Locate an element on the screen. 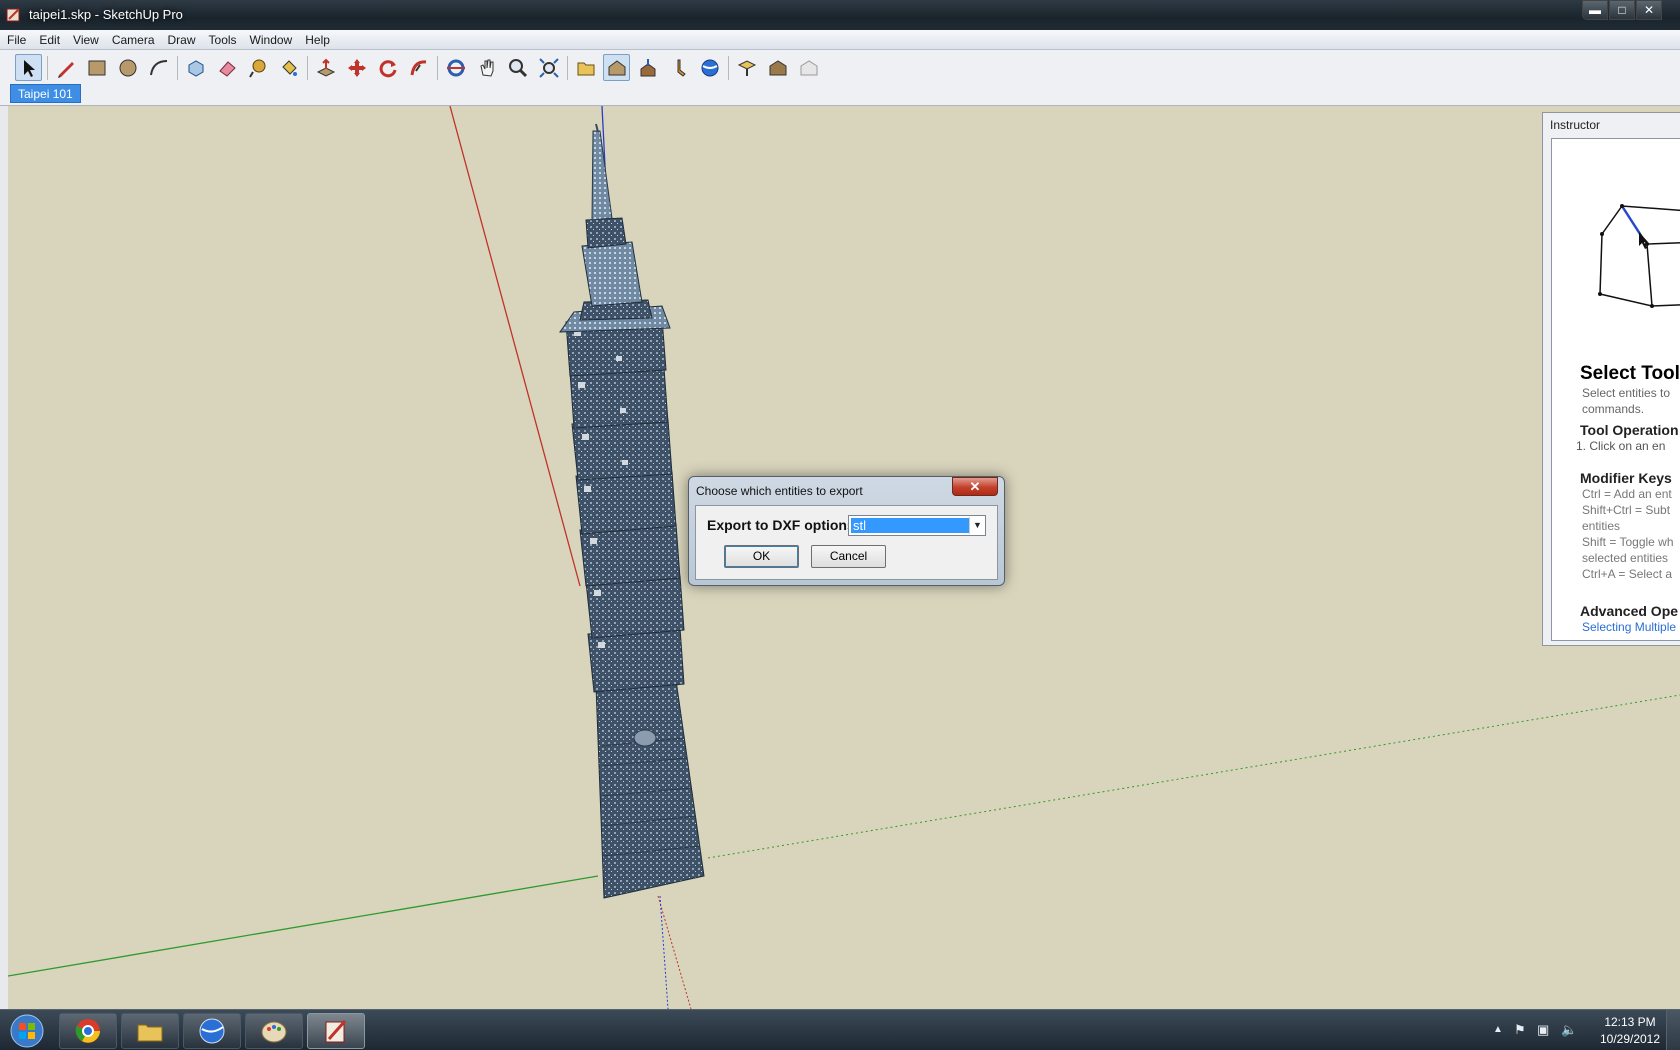 The image size is (1680, 1050). house-upload-icon is located at coordinates (647, 67).